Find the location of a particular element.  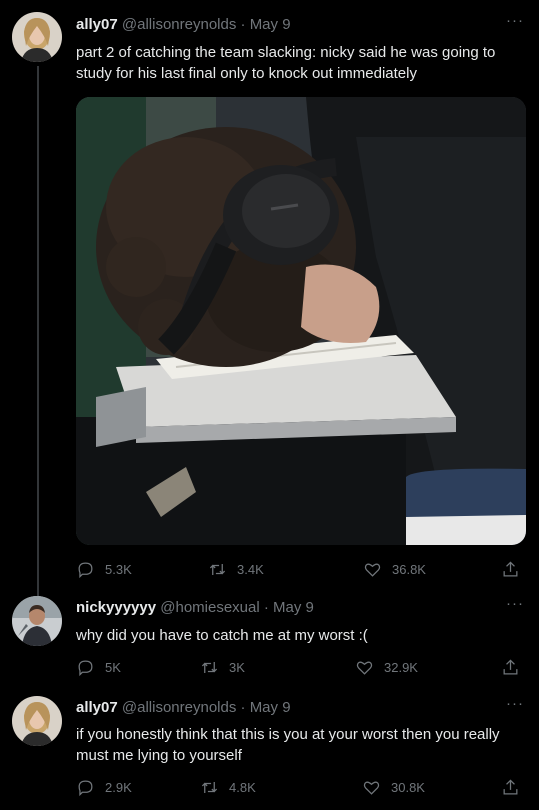

like-button: 30.8K is located at coordinates (393, 787).